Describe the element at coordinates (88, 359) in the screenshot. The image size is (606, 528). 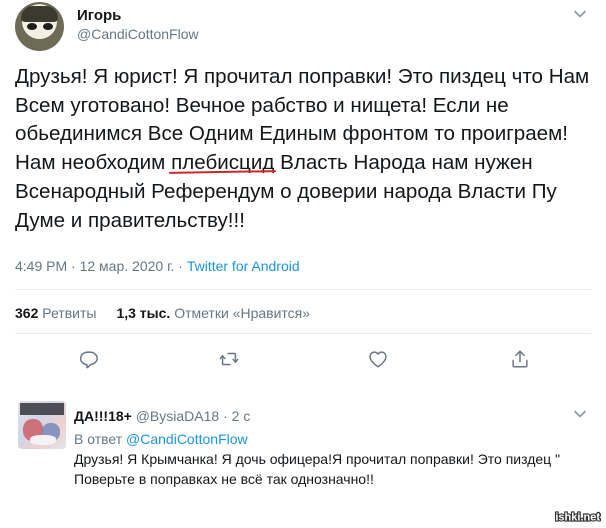
I see `reply-icon` at that location.